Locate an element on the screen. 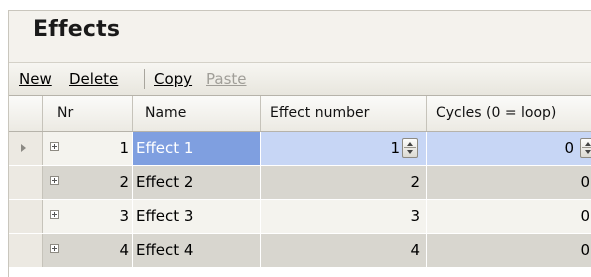 The width and height of the screenshot is (591, 277). copy-button: Copy is located at coordinates (173, 79).